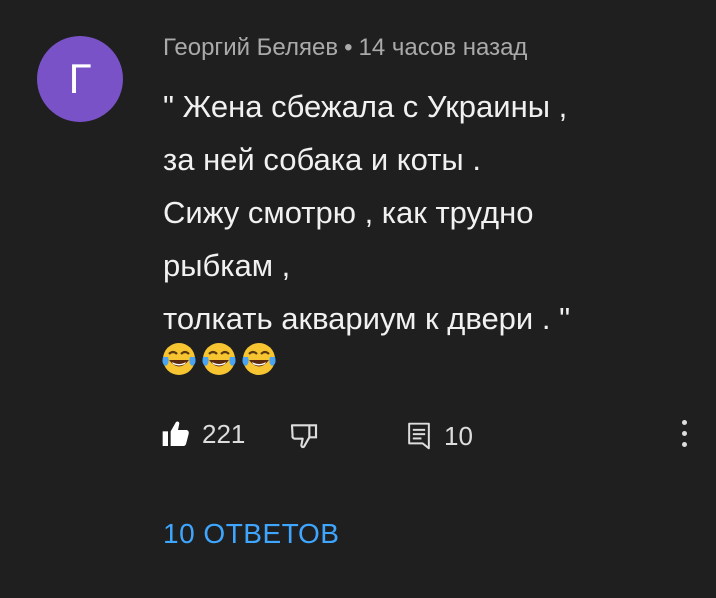  I want to click on dislike-button, so click(304, 436).